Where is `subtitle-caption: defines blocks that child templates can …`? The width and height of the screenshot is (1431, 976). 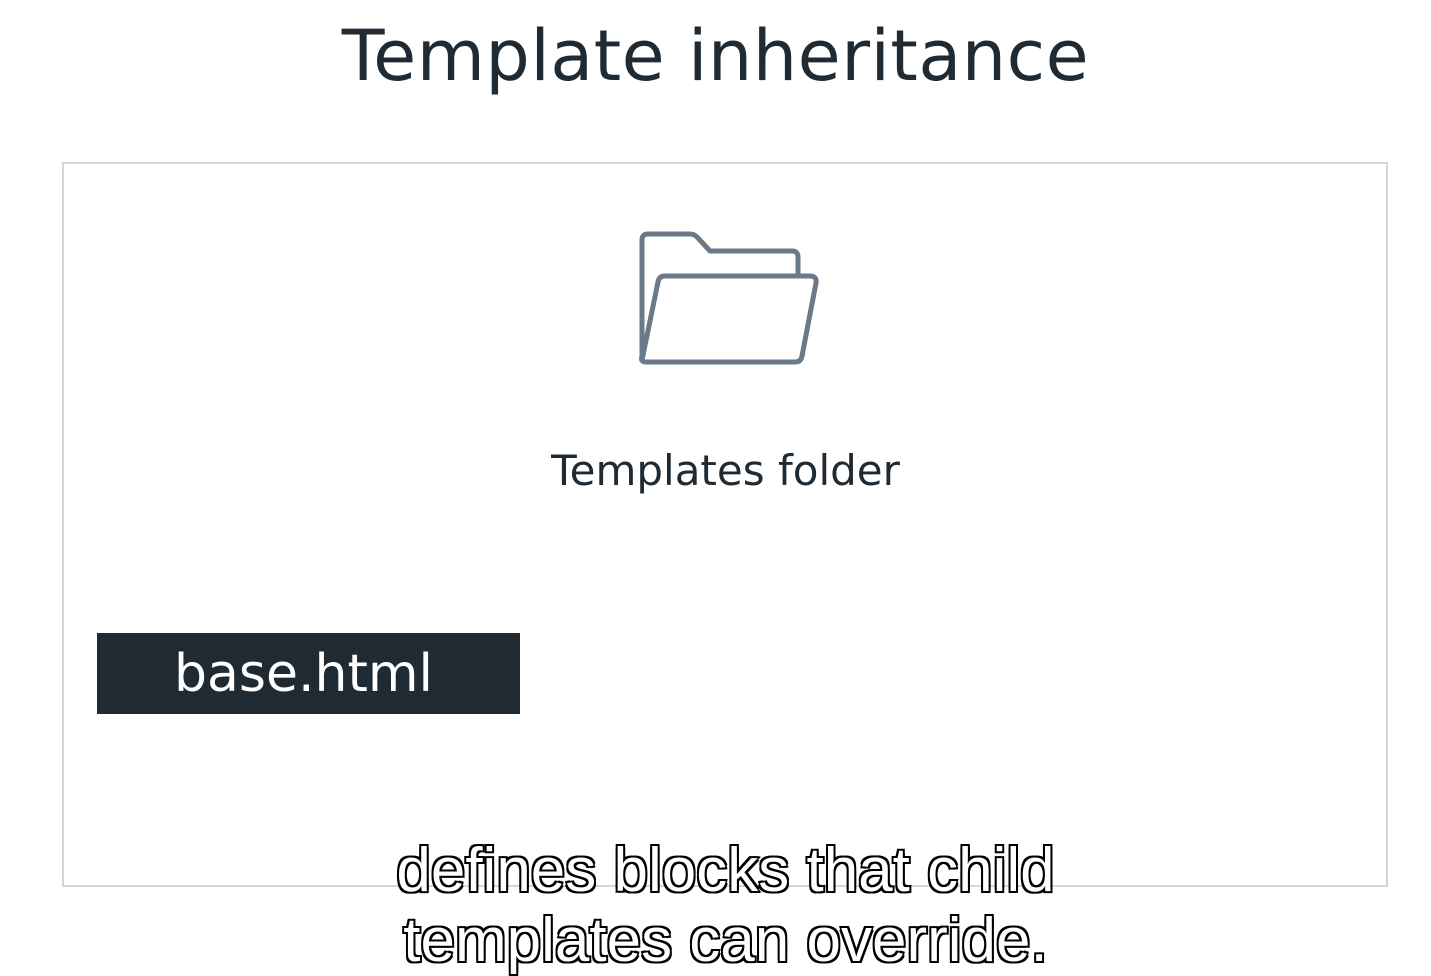 subtitle-caption: defines blocks that child templates can … is located at coordinates (715, 905).